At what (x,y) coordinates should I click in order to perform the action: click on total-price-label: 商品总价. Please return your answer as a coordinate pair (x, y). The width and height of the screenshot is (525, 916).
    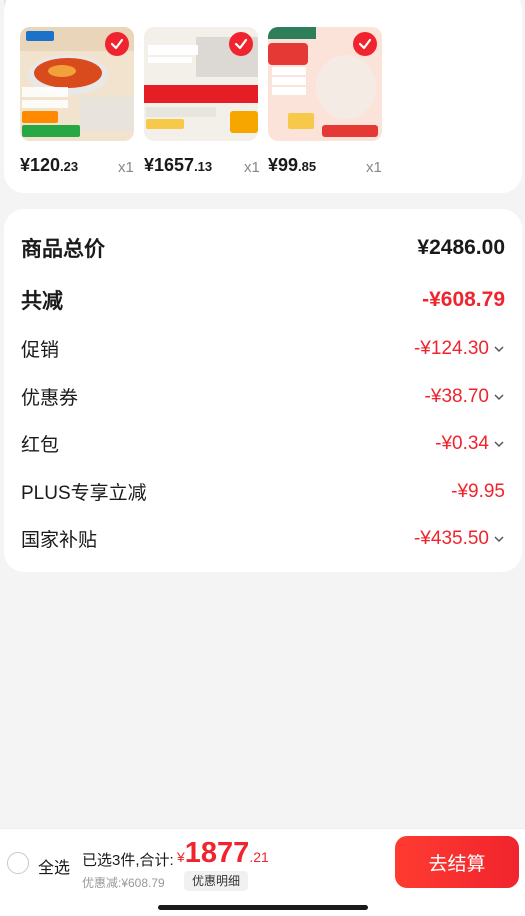
    Looking at the image, I should click on (63, 249).